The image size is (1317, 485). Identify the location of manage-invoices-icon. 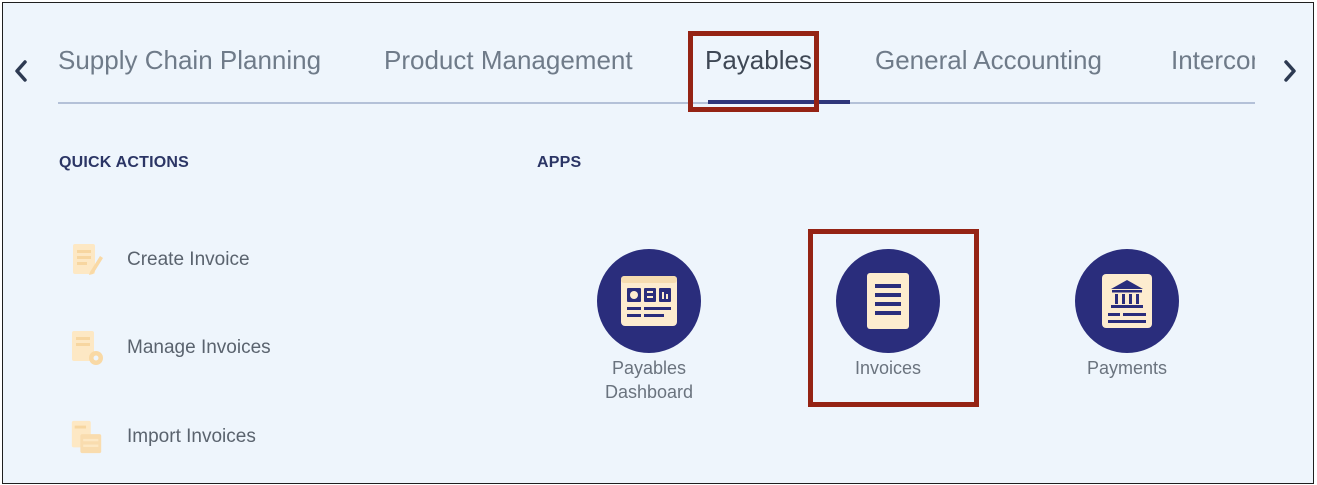
(87, 348).